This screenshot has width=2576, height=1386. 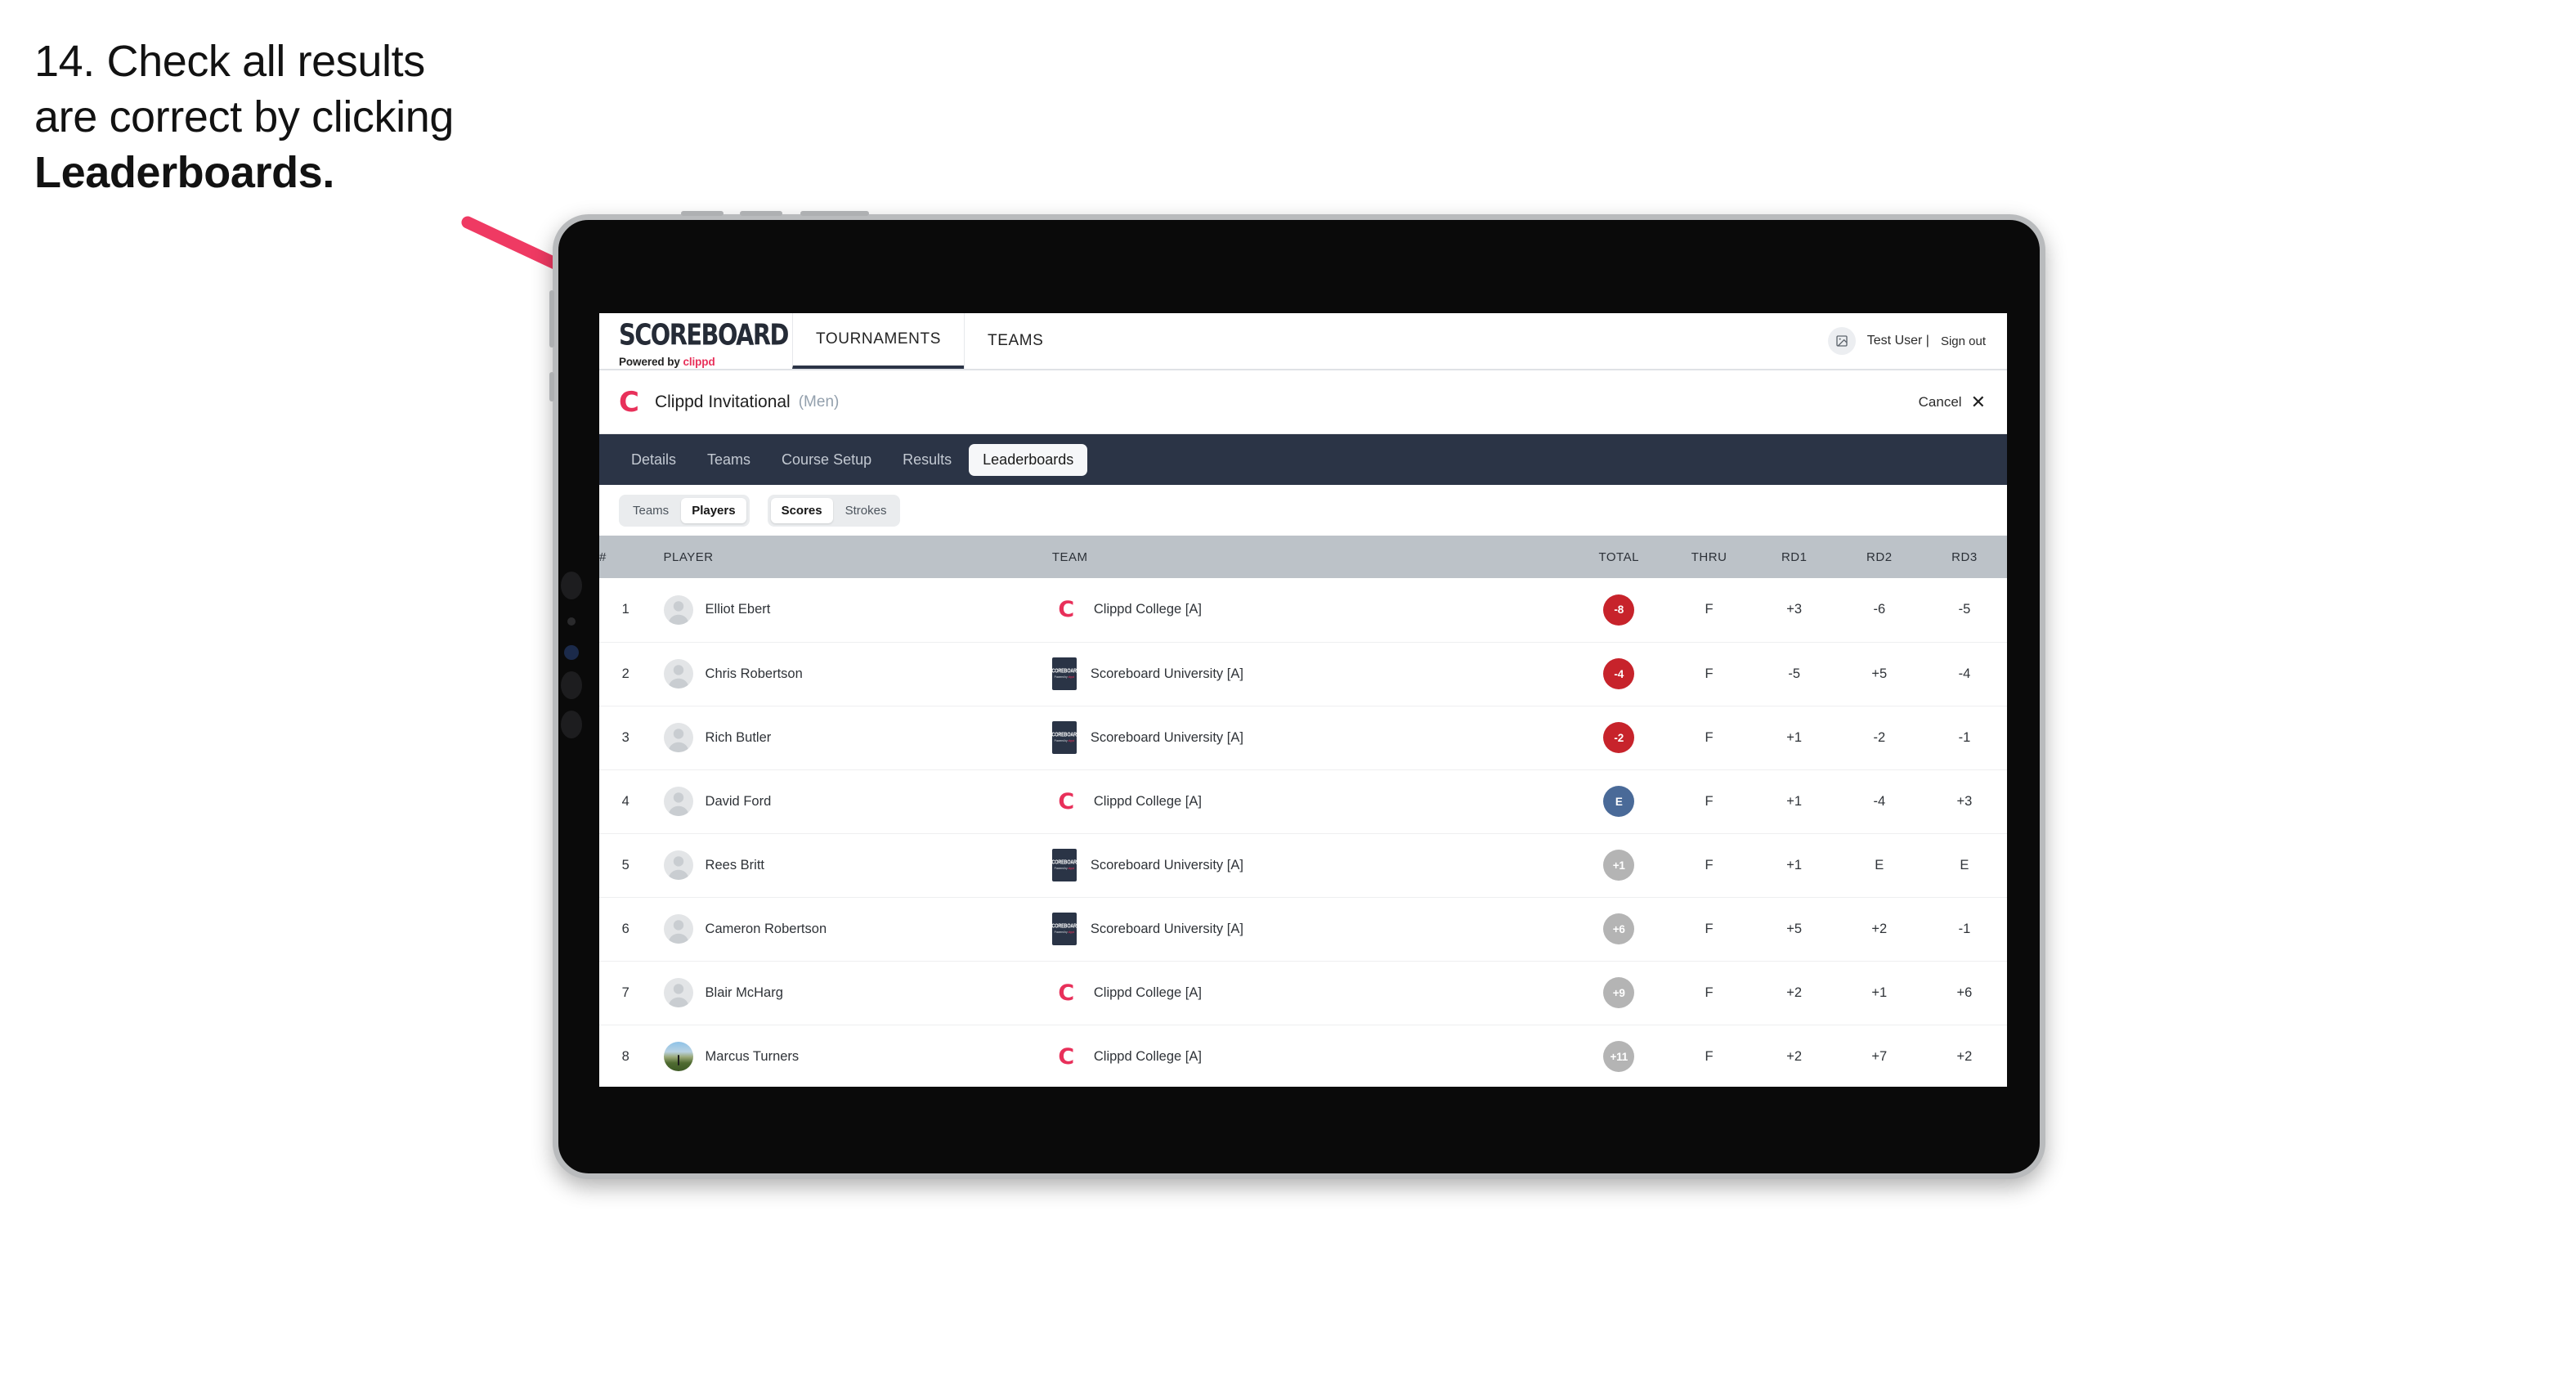 I want to click on cell-total: -4, so click(x=1618, y=674).